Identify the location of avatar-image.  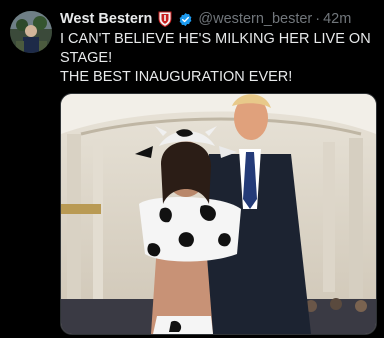
(31, 32).